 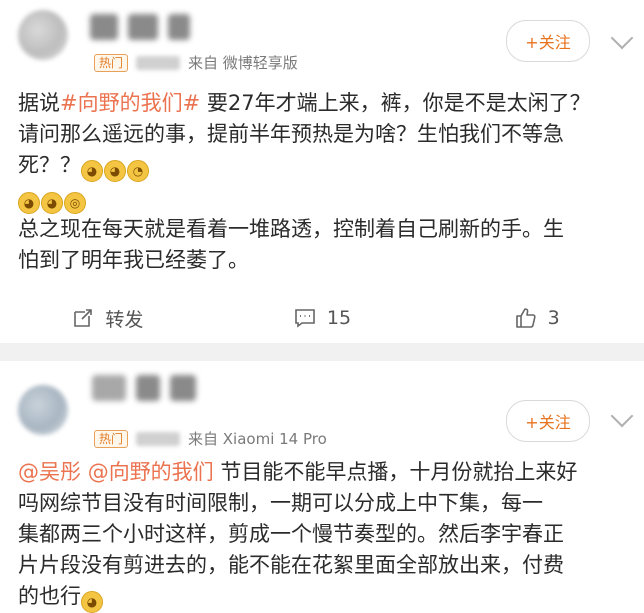 What do you see at coordinates (138, 171) in the screenshot?
I see `emoji-icon: ◔` at bounding box center [138, 171].